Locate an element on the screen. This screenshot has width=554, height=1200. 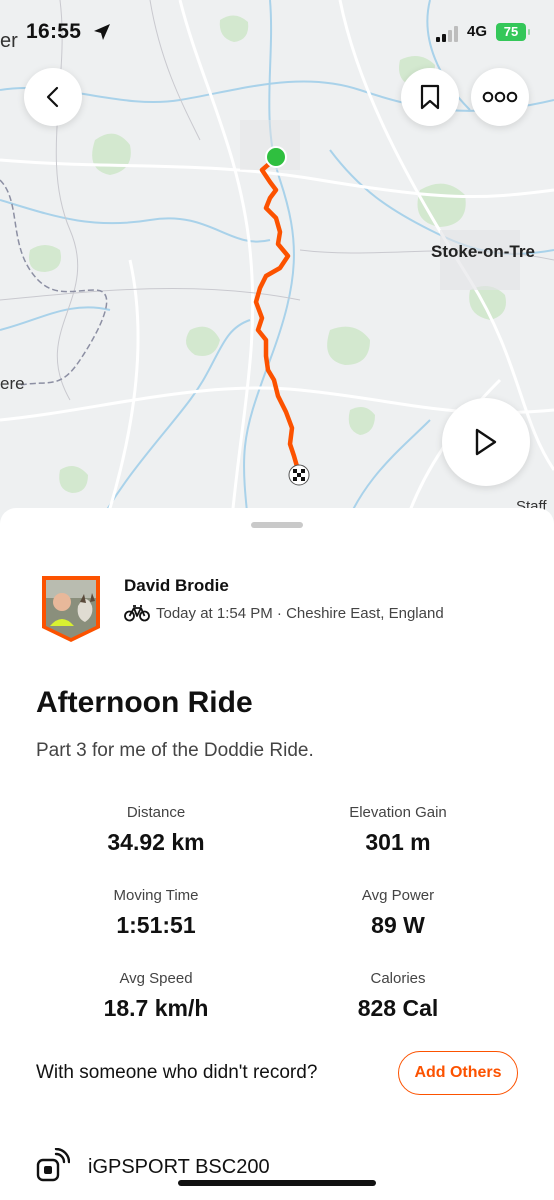
stat-distance: Distance 34.92 km is located at coordinates (156, 830).